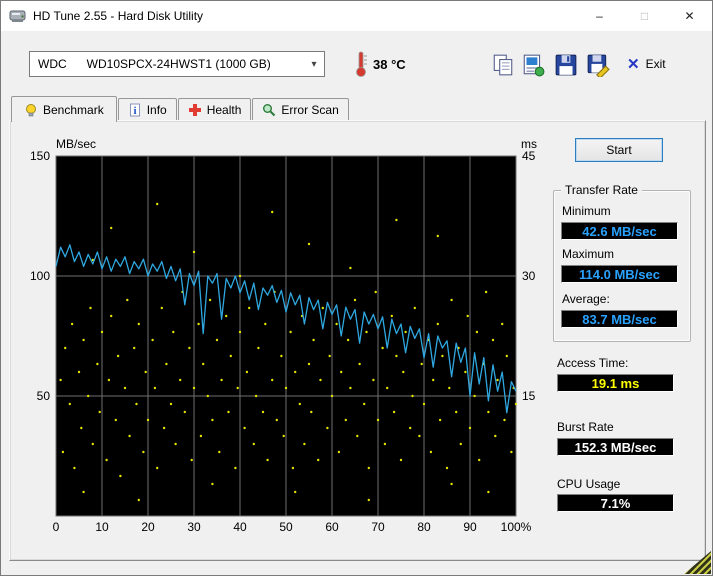 Image resolution: width=713 pixels, height=576 pixels. What do you see at coordinates (40, 156) in the screenshot?
I see `svg-text: 150` at bounding box center [40, 156].